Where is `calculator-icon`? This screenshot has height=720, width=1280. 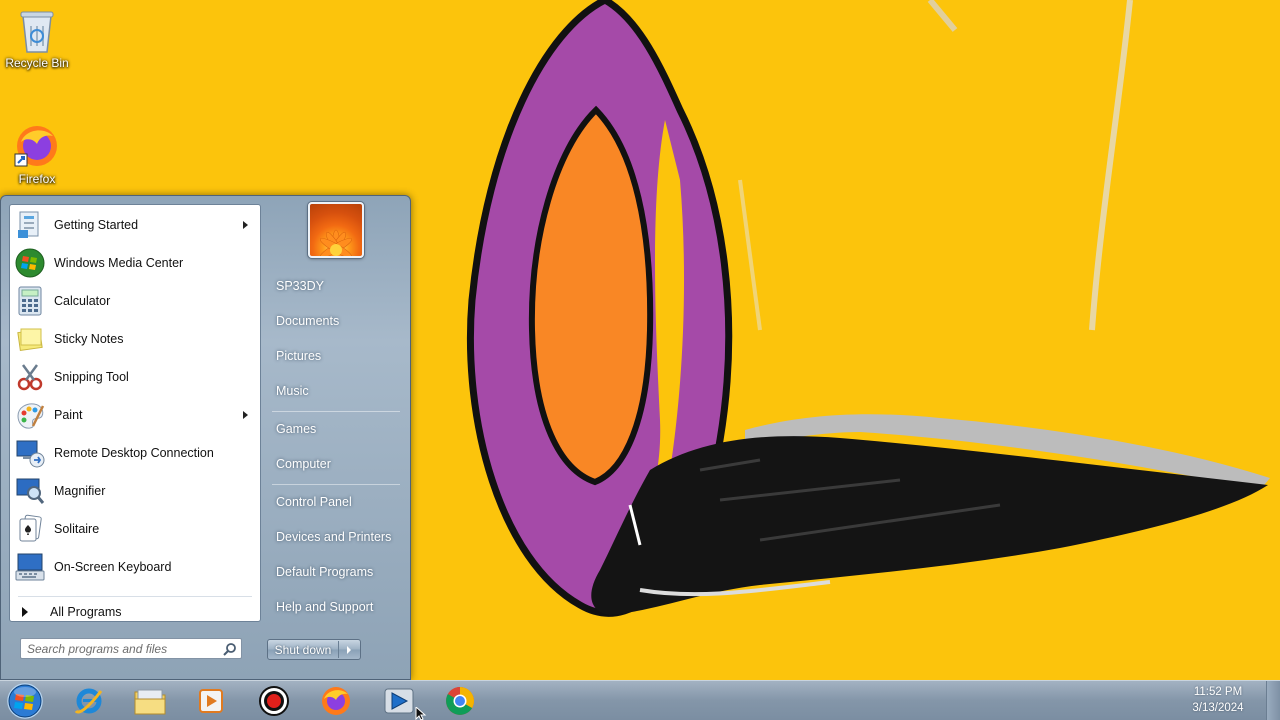 calculator-icon is located at coordinates (30, 301).